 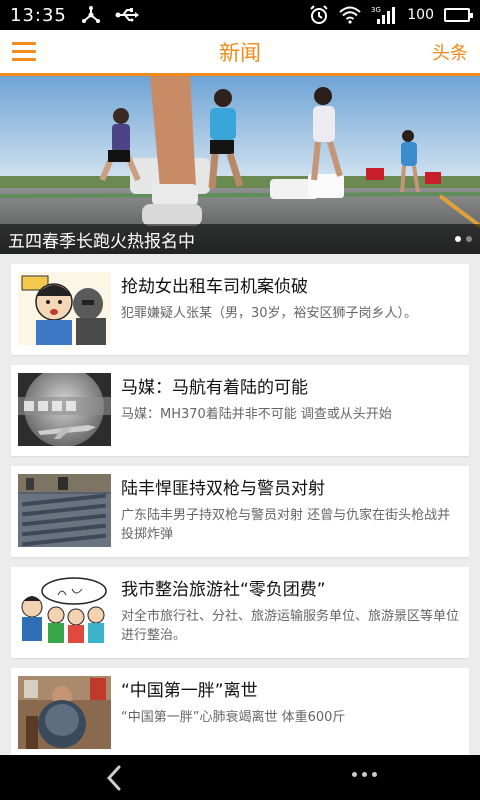 What do you see at coordinates (420, 15) in the screenshot?
I see `battery-level: 100` at bounding box center [420, 15].